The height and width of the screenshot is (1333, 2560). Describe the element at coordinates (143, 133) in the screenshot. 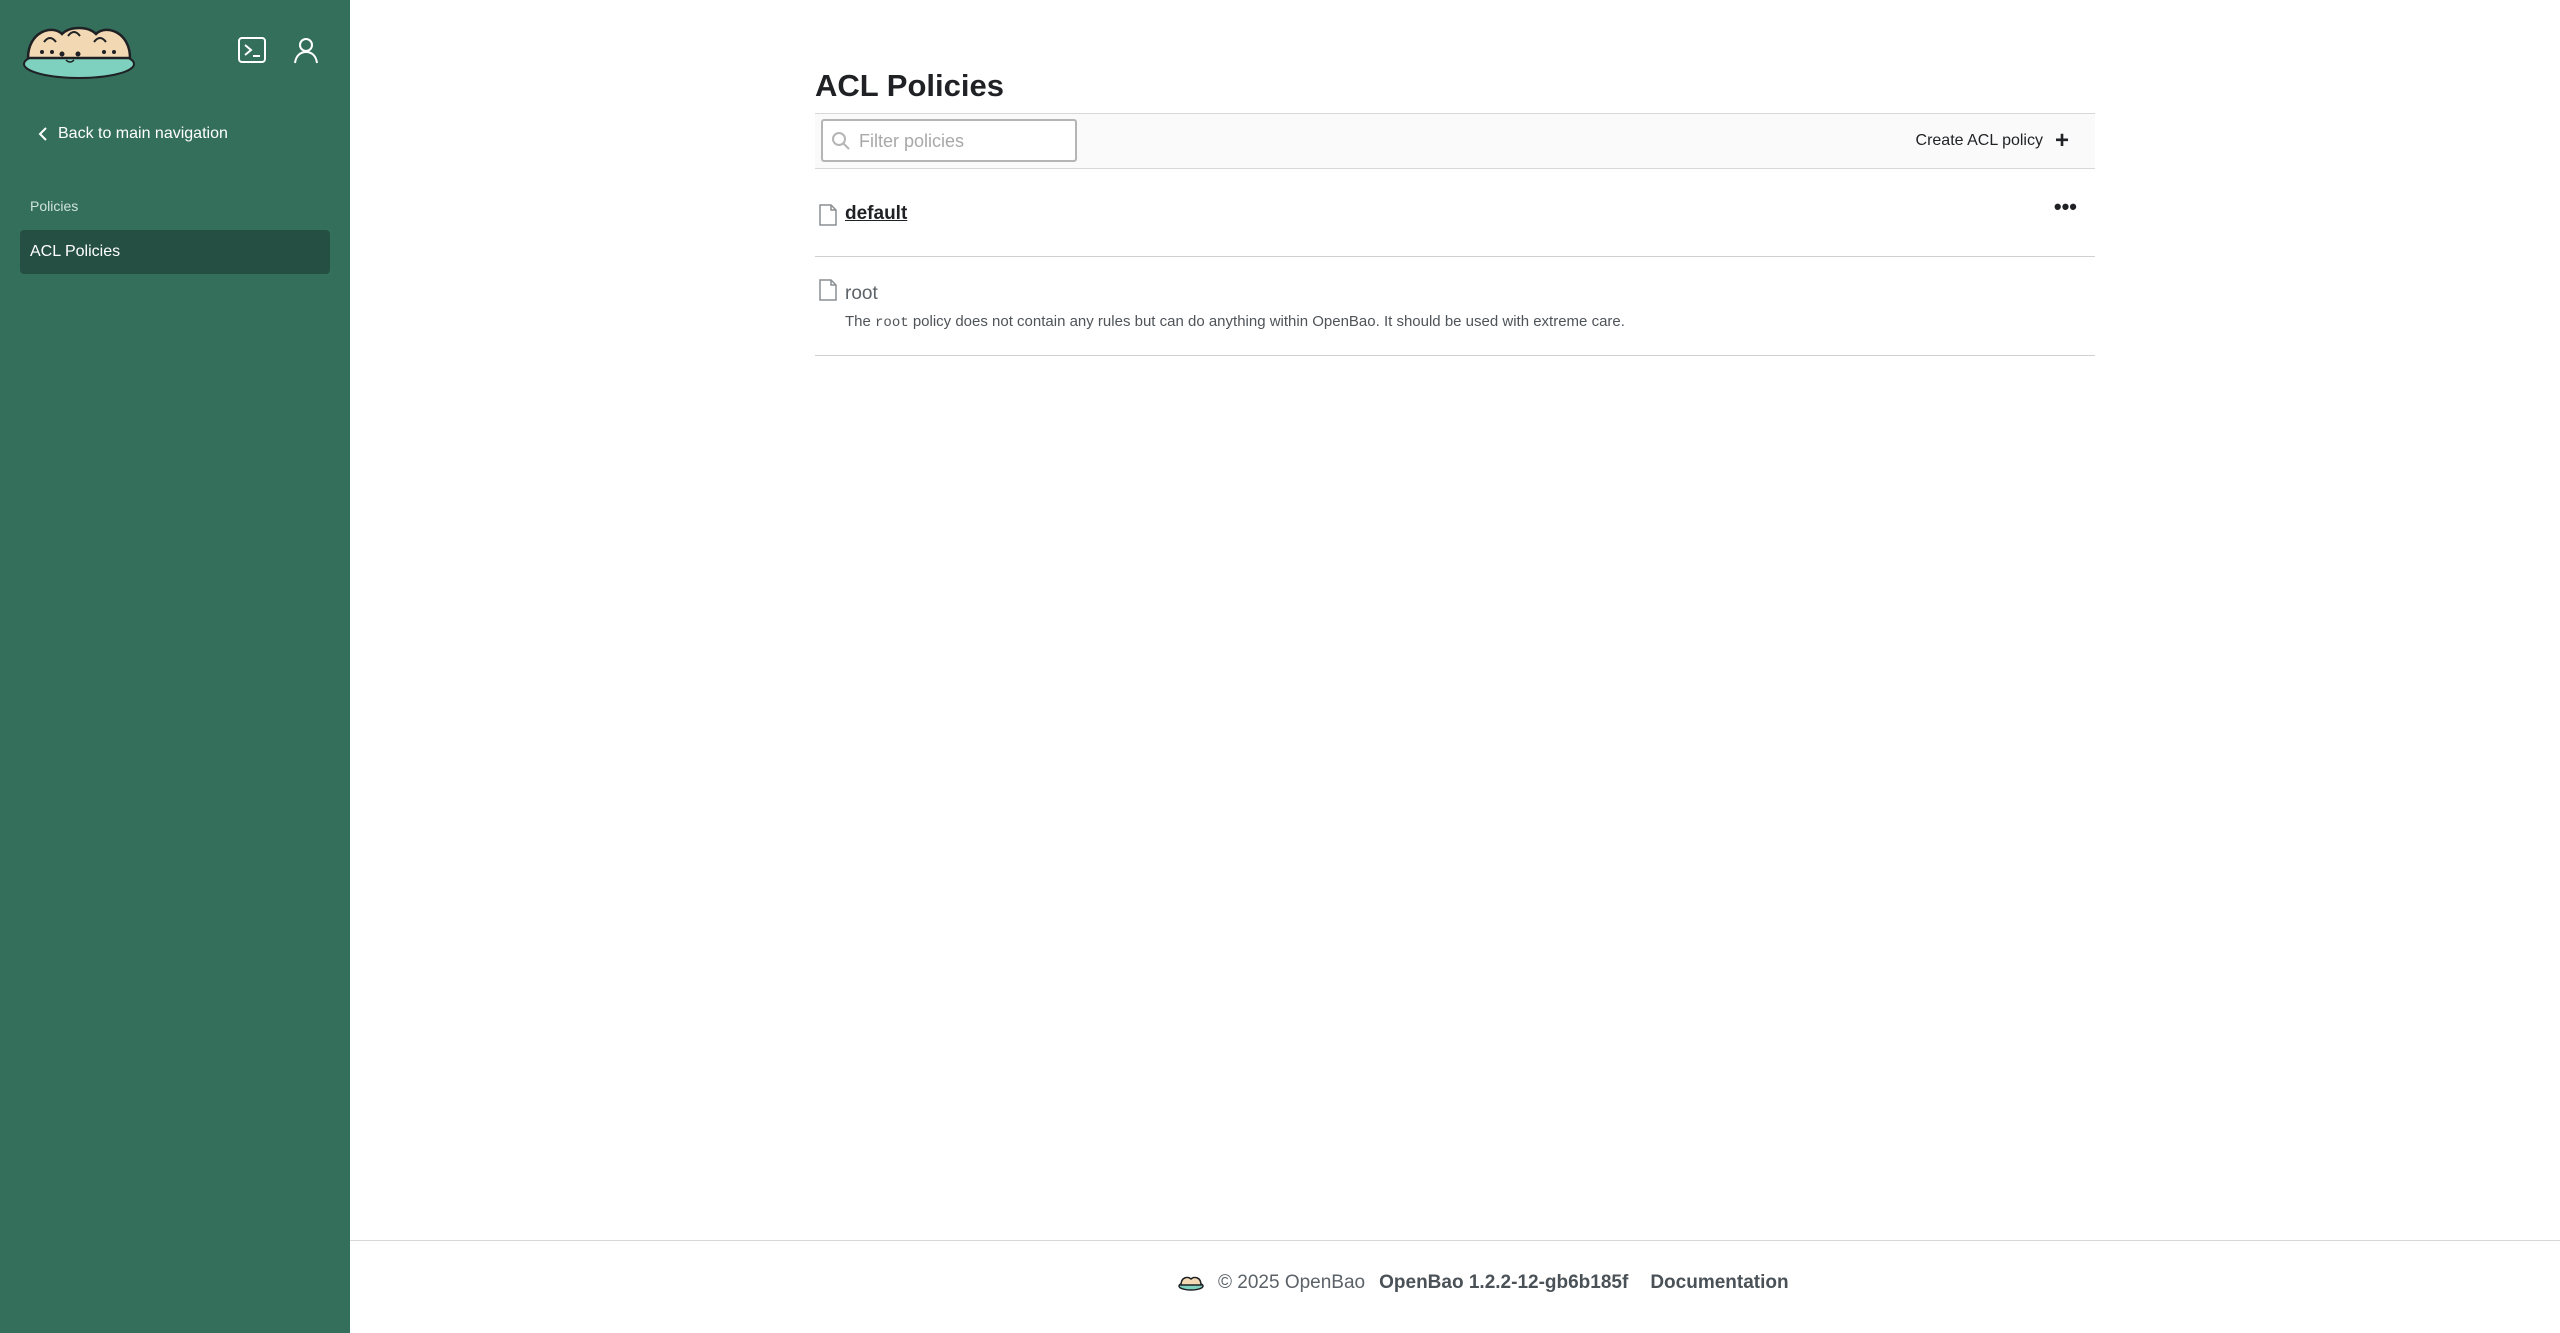

I see `back-link-label: Back to main navigation` at that location.